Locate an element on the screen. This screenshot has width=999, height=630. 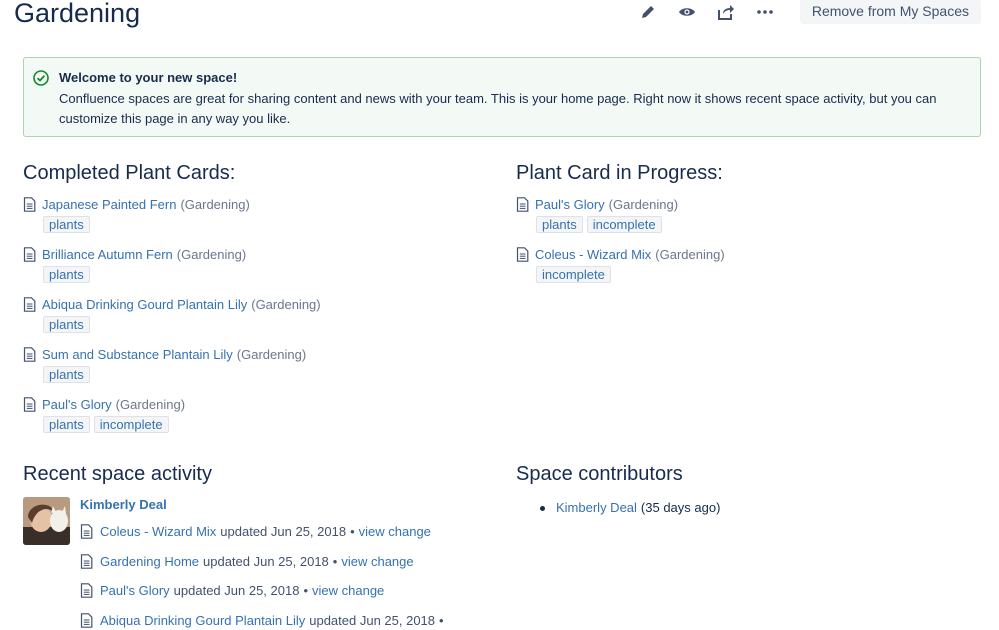
page-toolbar: Remove from My Spaces is located at coordinates (800, 12).